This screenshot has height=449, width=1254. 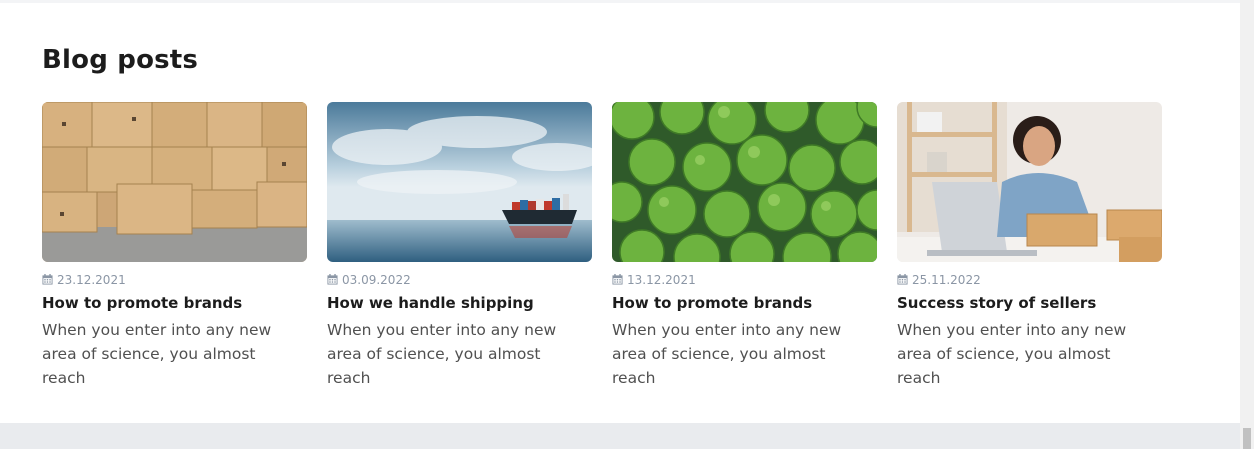 I want to click on post-title-link: Success story of sellers, so click(x=1029, y=303).